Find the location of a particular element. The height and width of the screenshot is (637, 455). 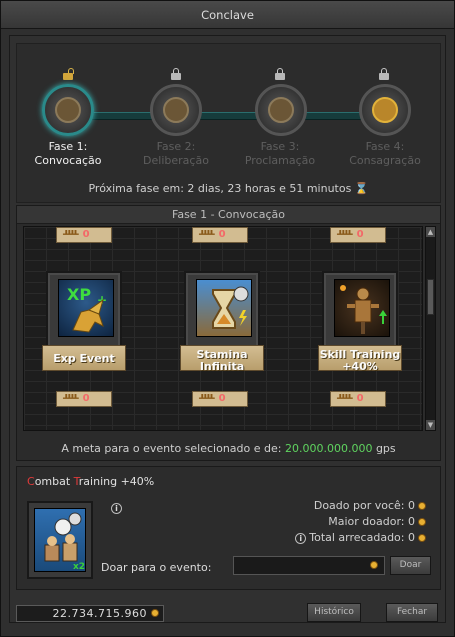

phase-1-medal-icon is located at coordinates (68, 110).